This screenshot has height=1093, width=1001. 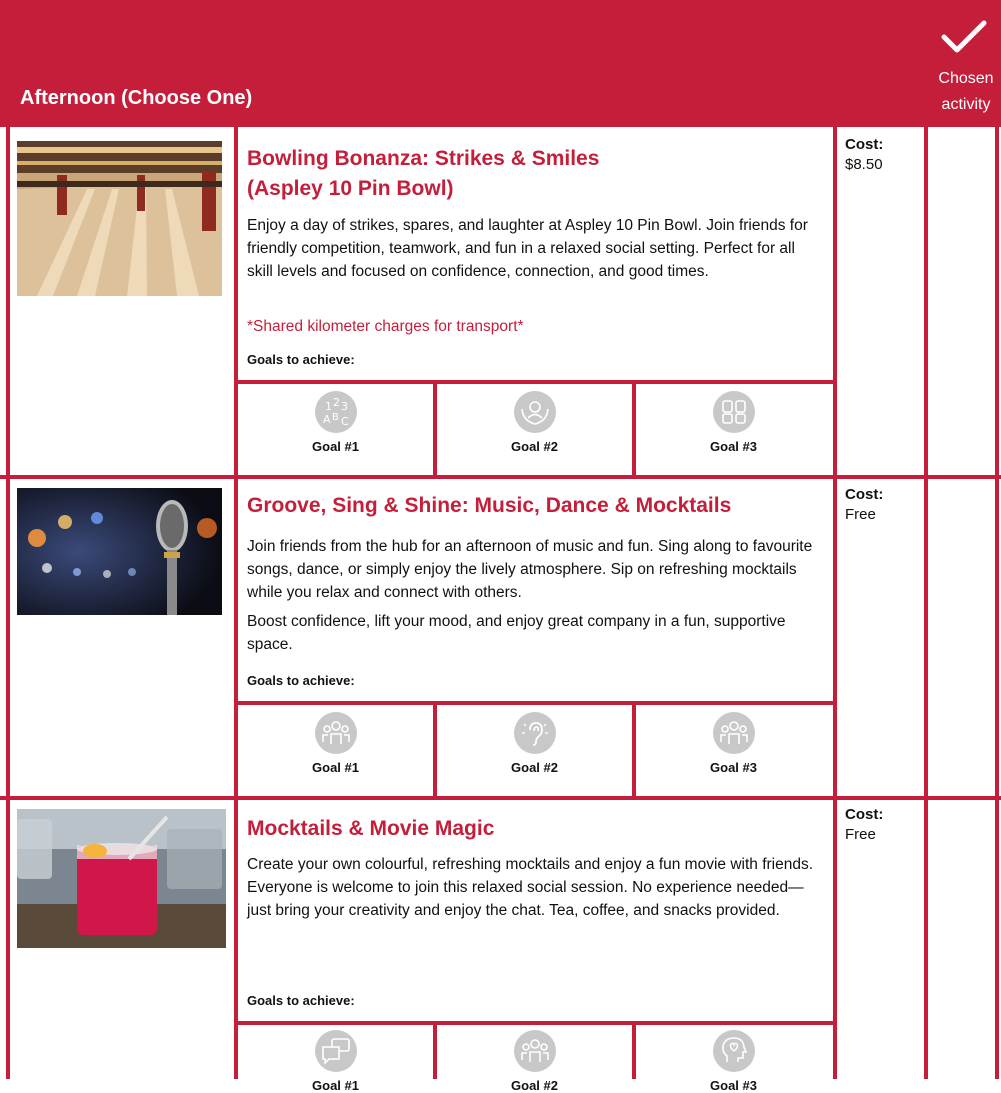 I want to click on choose-cell-bowling, so click(x=961, y=303).